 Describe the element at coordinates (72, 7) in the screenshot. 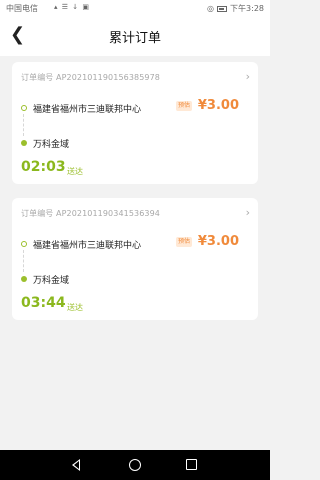

I see `status-icons: ▴ ☰ ↓ ▣` at that location.